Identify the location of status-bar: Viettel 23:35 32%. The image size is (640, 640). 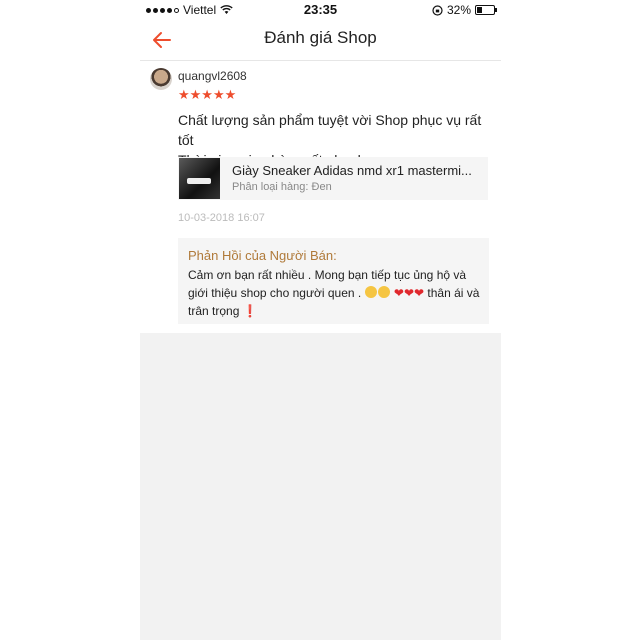
(320, 10).